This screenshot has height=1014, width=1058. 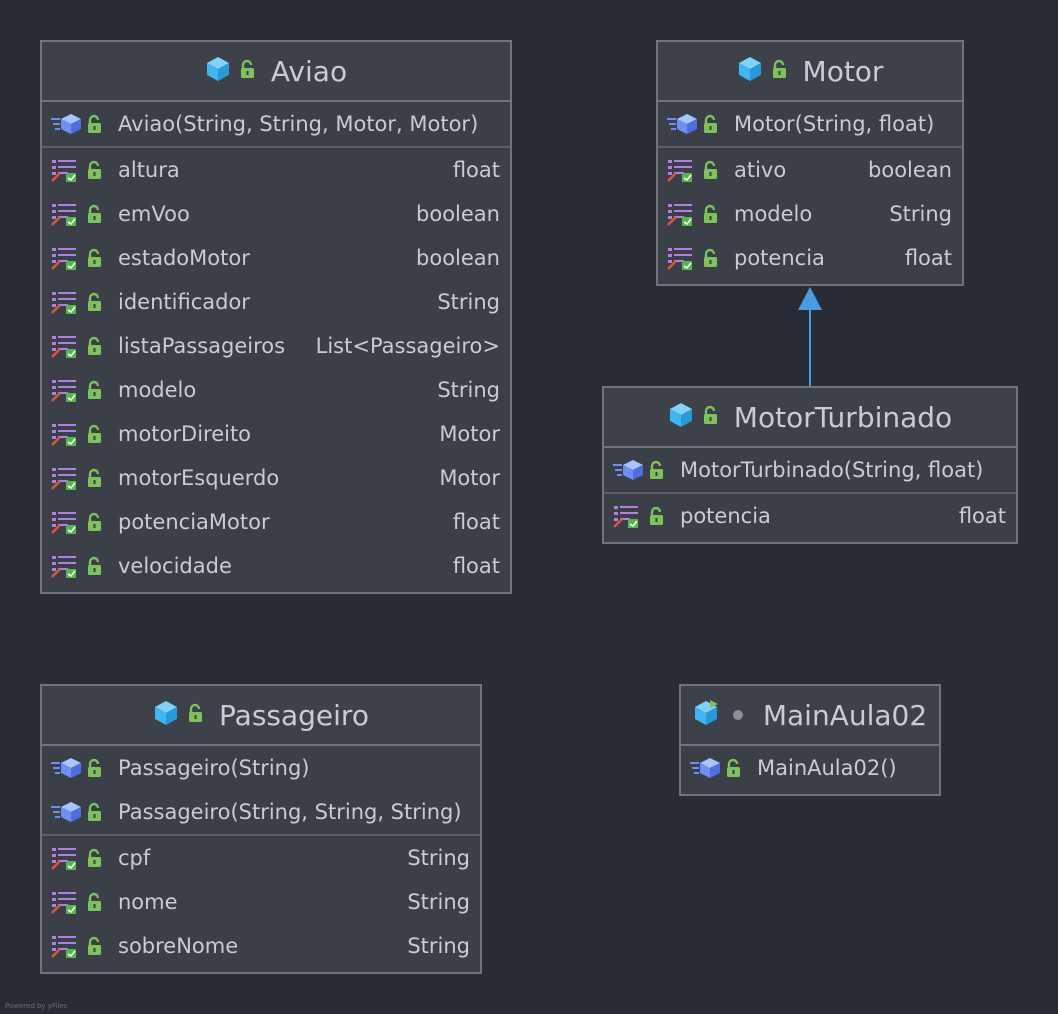 I want to click on constructors-section: MotorTurbinado(String, float), so click(x=810, y=471).